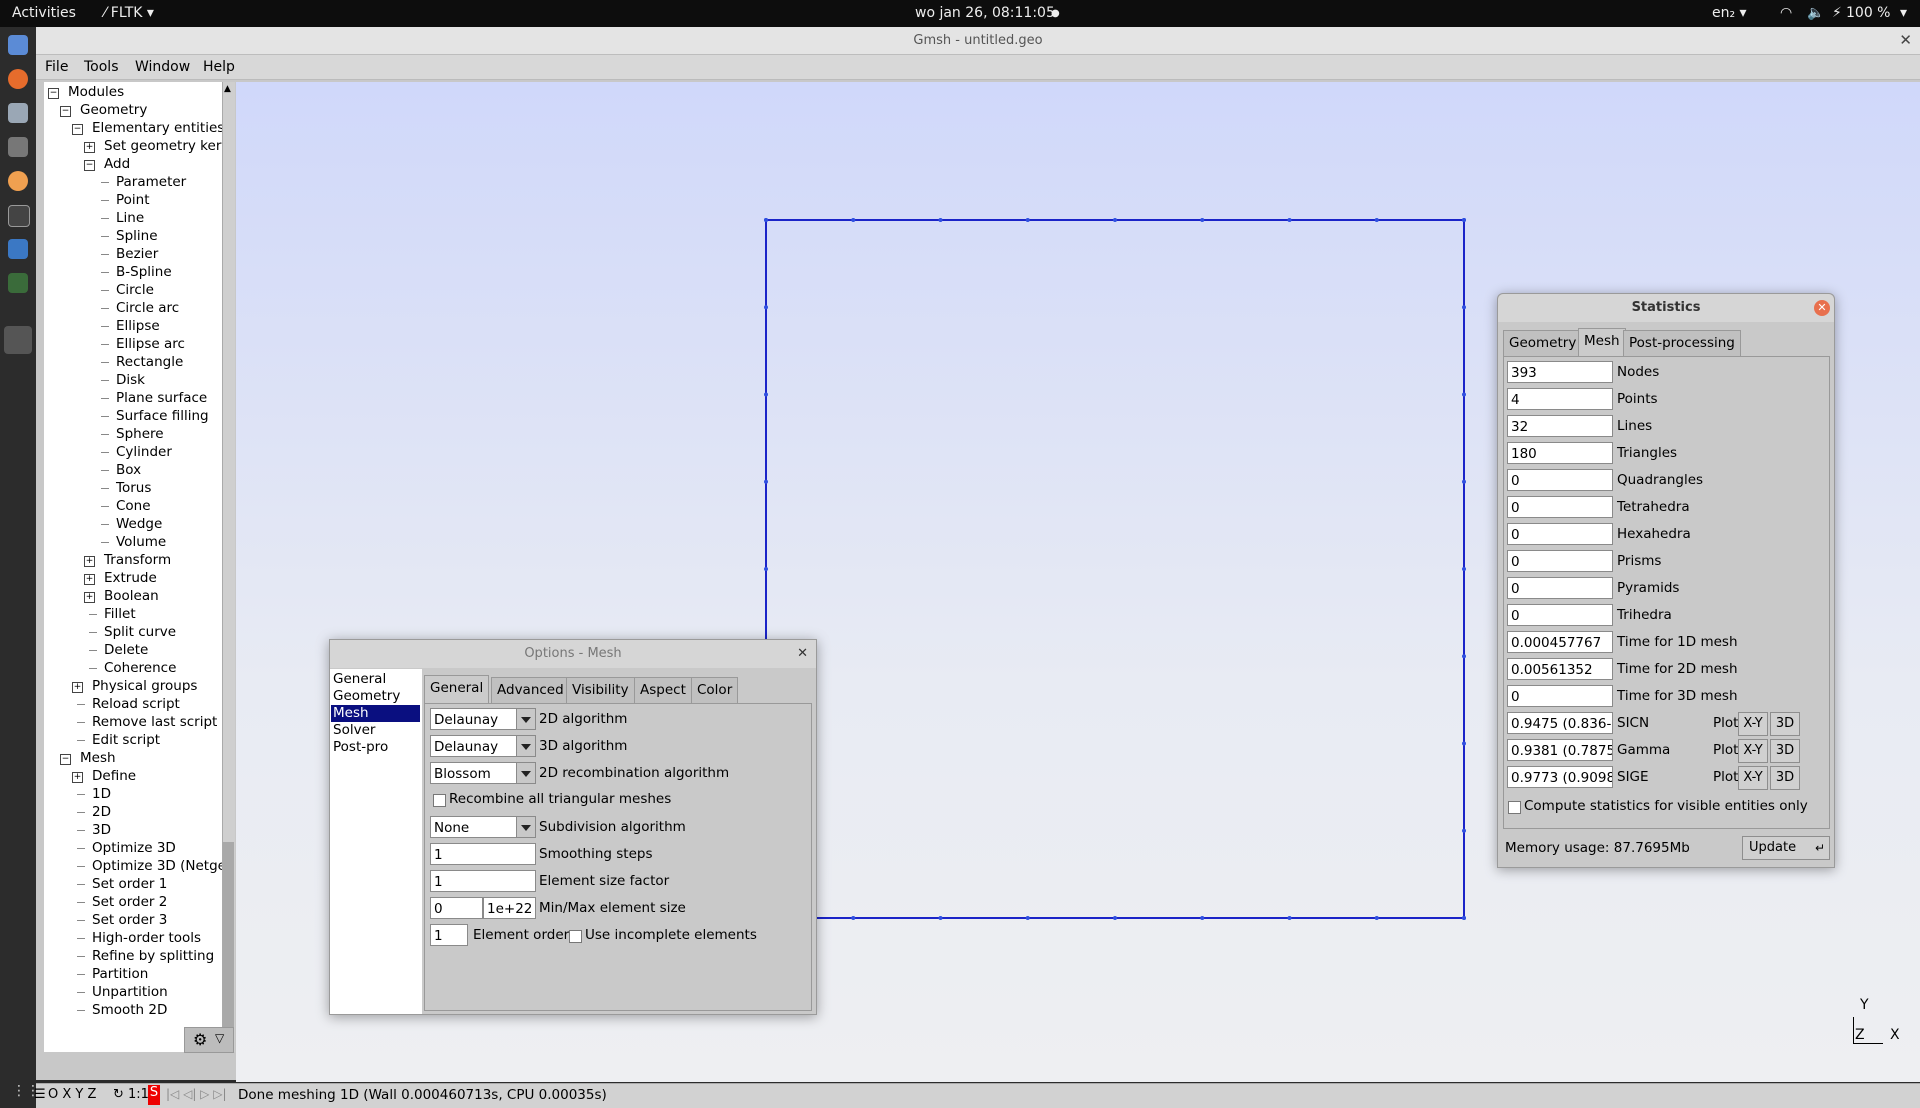 This screenshot has width=1920, height=1108. I want to click on tab-aspect: Aspect, so click(663, 690).